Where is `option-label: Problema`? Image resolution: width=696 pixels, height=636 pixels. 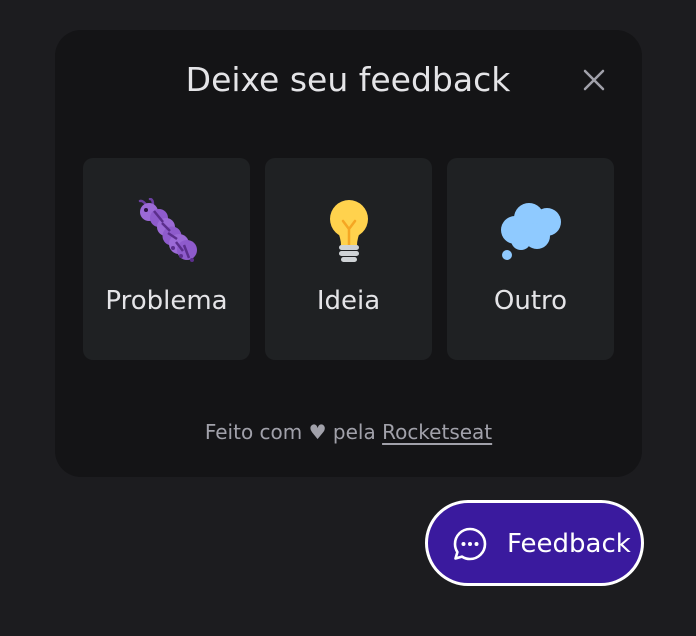
option-label: Problema is located at coordinates (166, 301).